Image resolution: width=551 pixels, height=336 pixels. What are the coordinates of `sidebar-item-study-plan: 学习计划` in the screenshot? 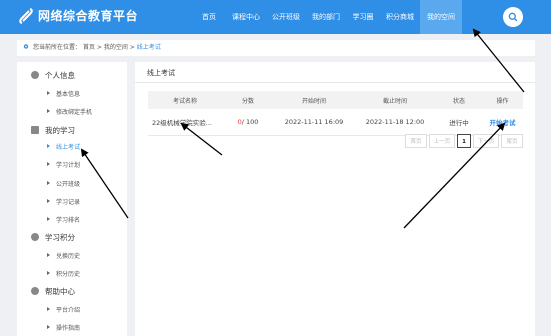 It's located at (72, 164).